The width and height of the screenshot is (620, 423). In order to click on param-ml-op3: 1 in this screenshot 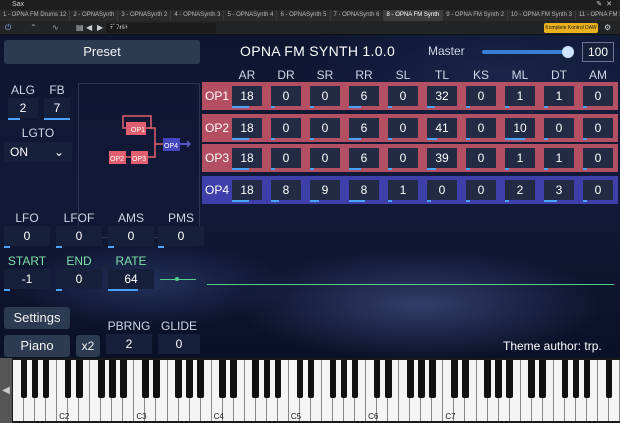, I will do `click(520, 159)`.